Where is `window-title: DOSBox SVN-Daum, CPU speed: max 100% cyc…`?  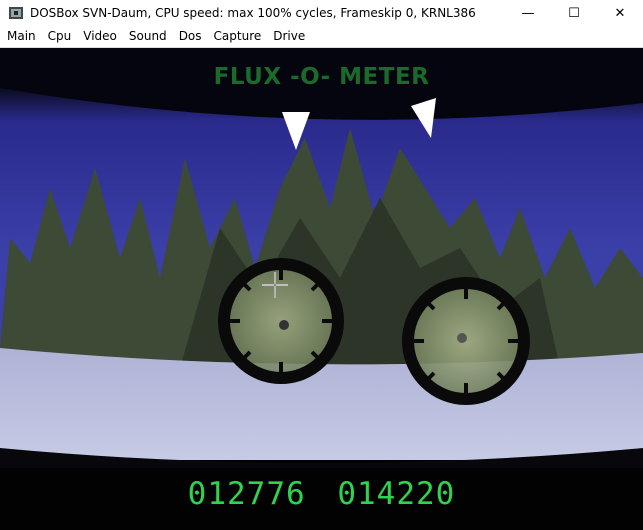 window-title: DOSBox SVN-Daum, CPU speed: max 100% cyc… is located at coordinates (253, 13).